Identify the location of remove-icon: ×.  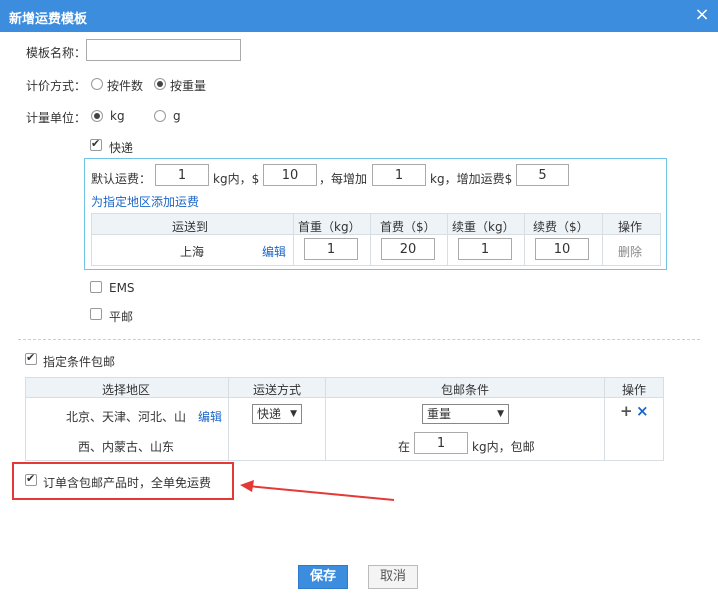
(642, 411).